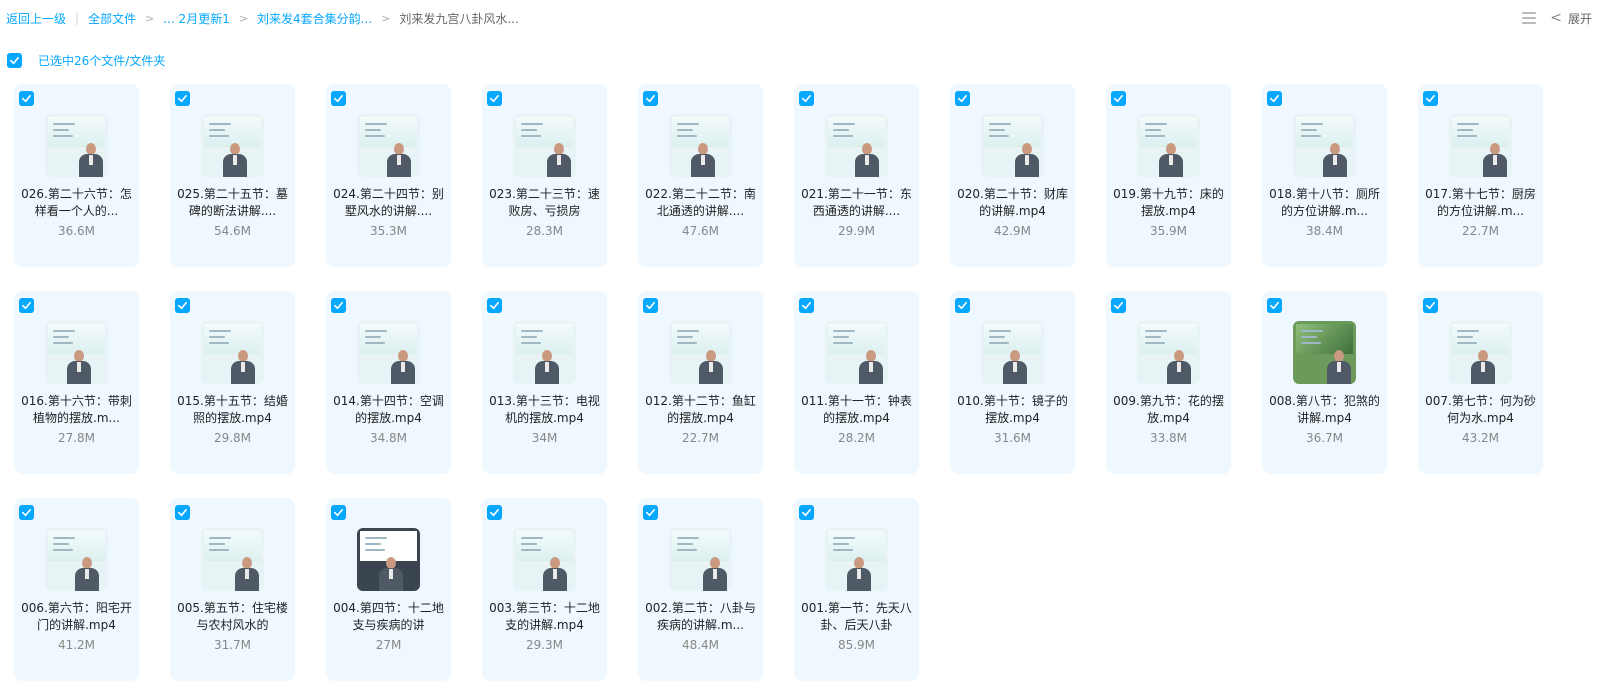 Image resolution: width=1604 pixels, height=699 pixels. Describe the element at coordinates (1480, 175) in the screenshot. I see `file-card: 017.第十七节：厨房的方位讲解.m... 22.7M` at that location.